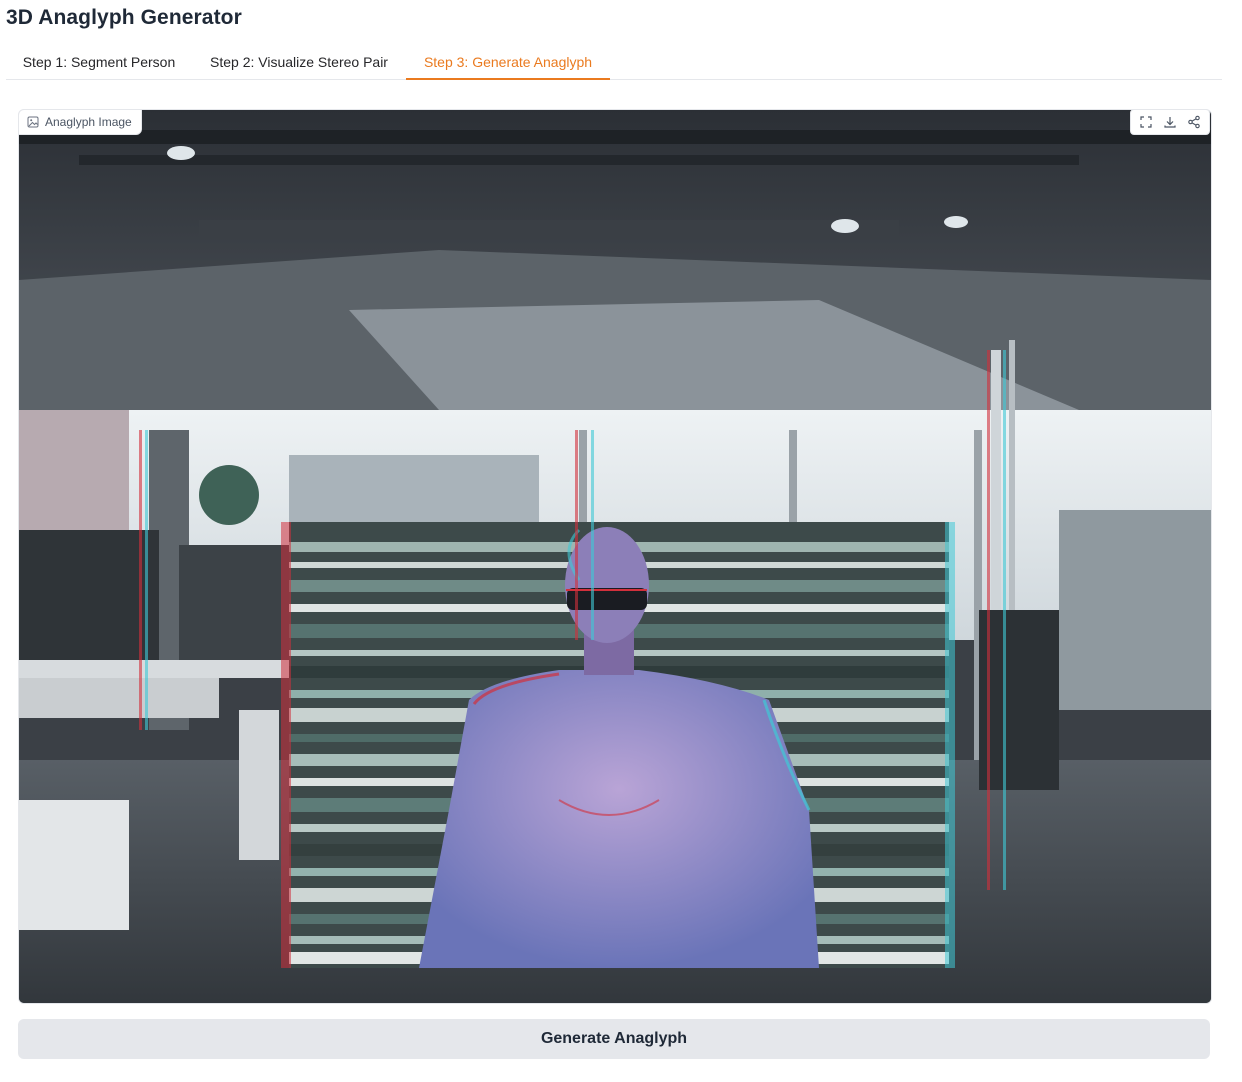 The height and width of the screenshot is (1082, 1242). I want to click on tab-segment-person: Step 1: Segment Person, so click(99, 61).